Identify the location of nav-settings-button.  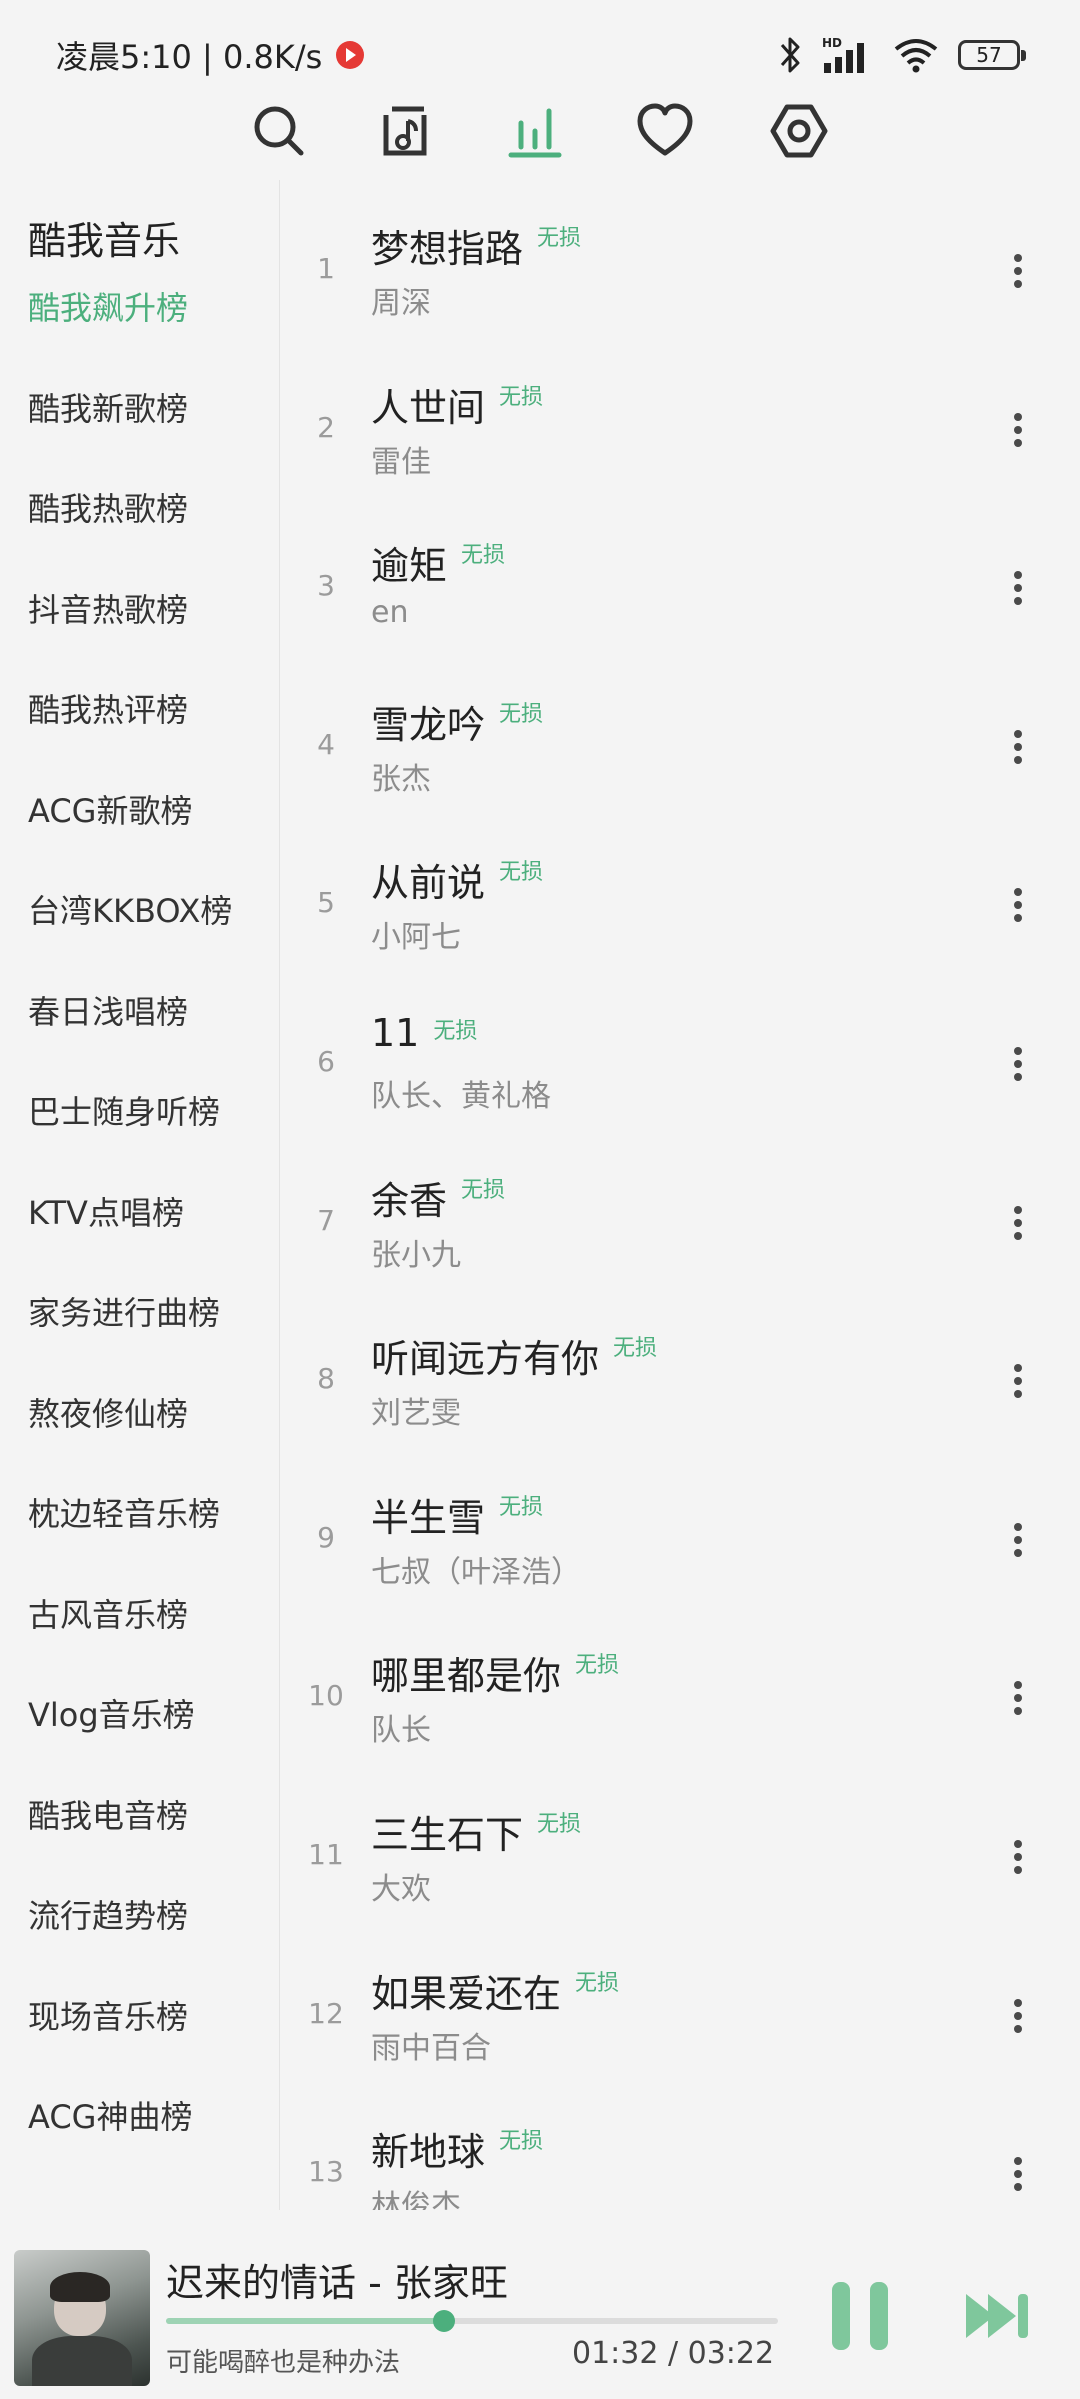
(799, 131).